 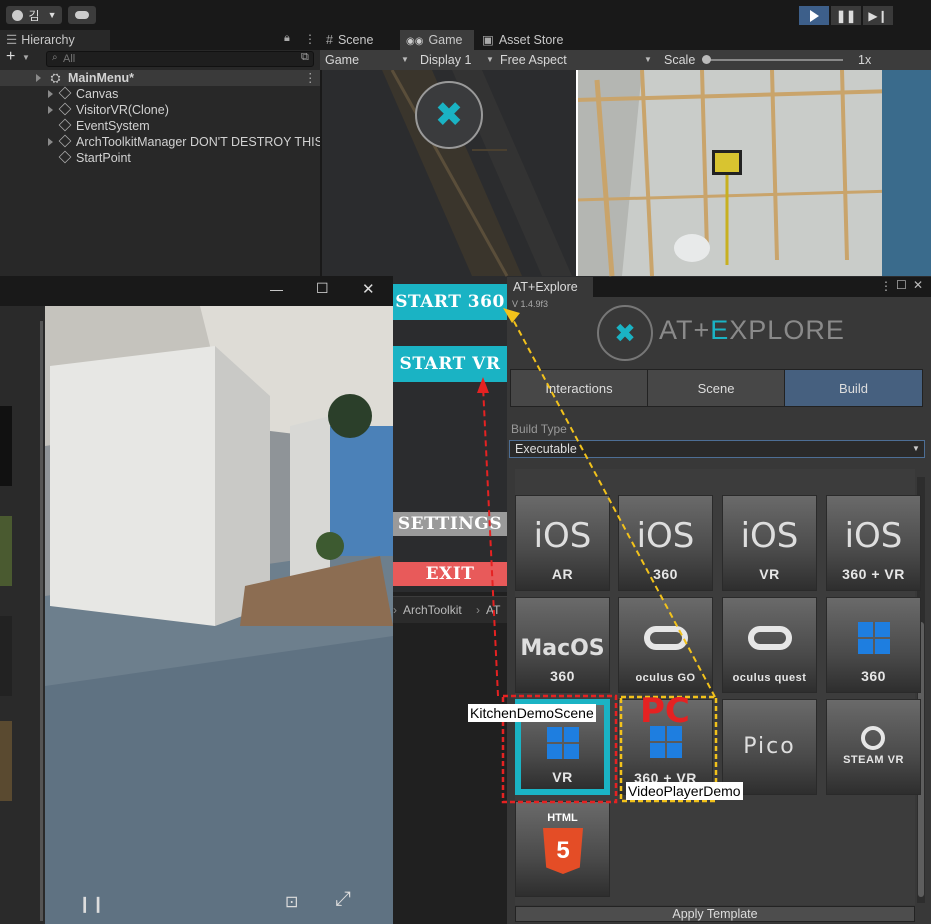 I want to click on step-button: ▶❙, so click(x=878, y=15).